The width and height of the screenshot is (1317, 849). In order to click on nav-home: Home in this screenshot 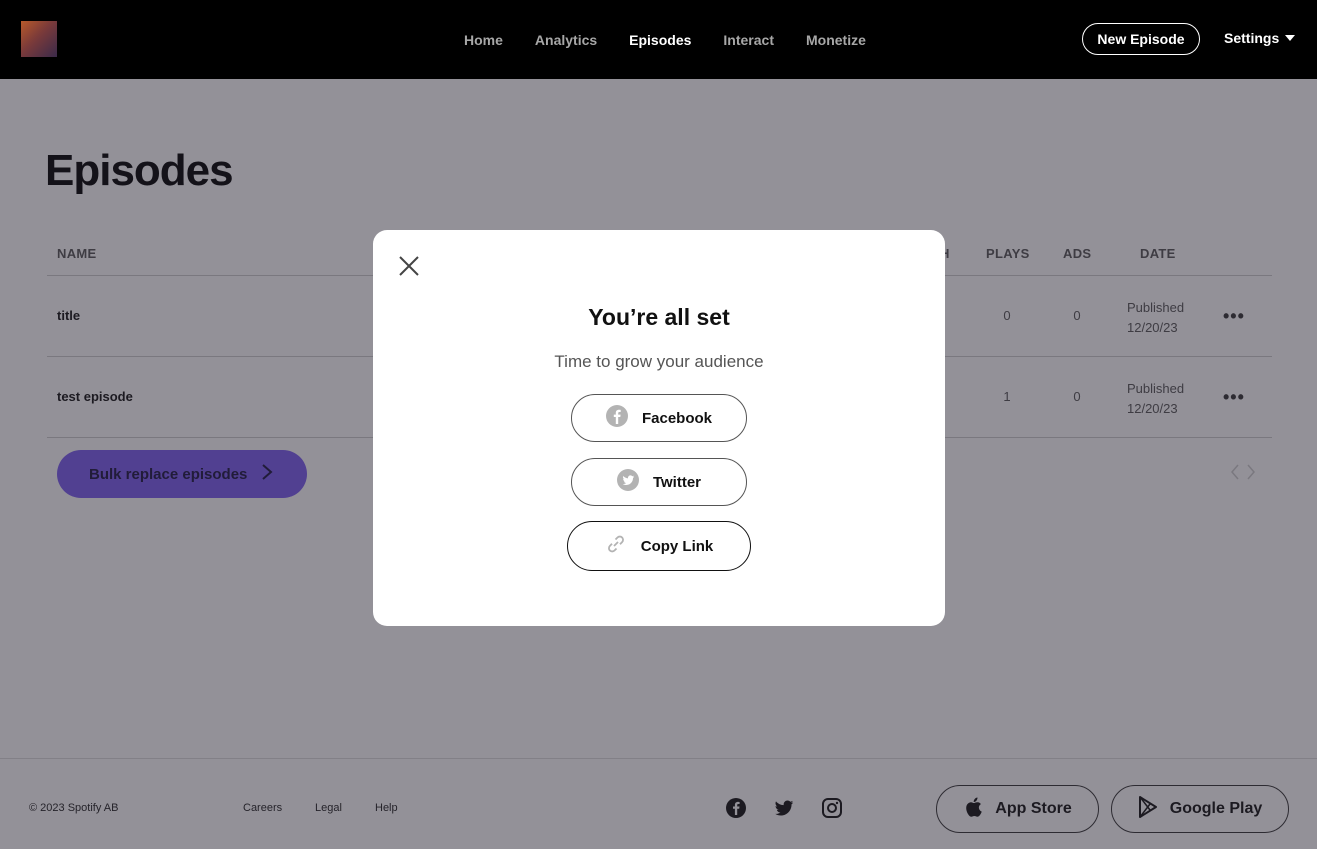, I will do `click(483, 40)`.